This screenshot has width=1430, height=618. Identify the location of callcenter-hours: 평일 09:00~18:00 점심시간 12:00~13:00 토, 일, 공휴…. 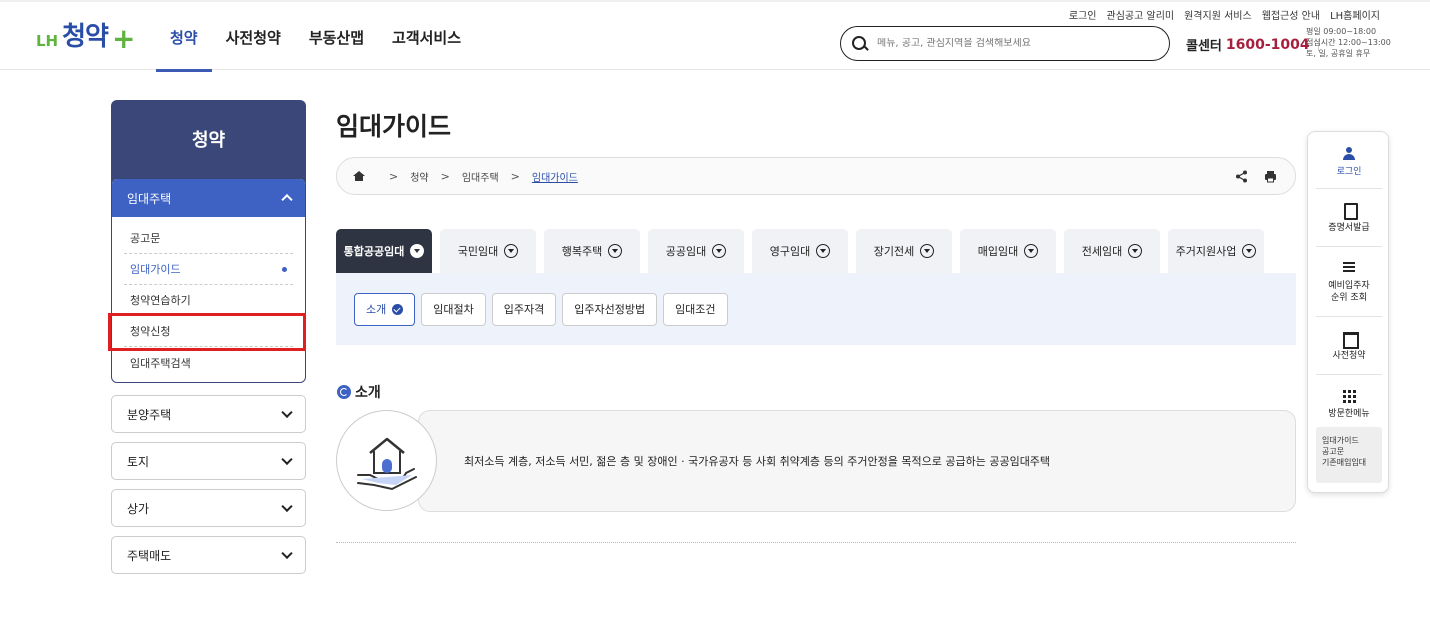
(1348, 42).